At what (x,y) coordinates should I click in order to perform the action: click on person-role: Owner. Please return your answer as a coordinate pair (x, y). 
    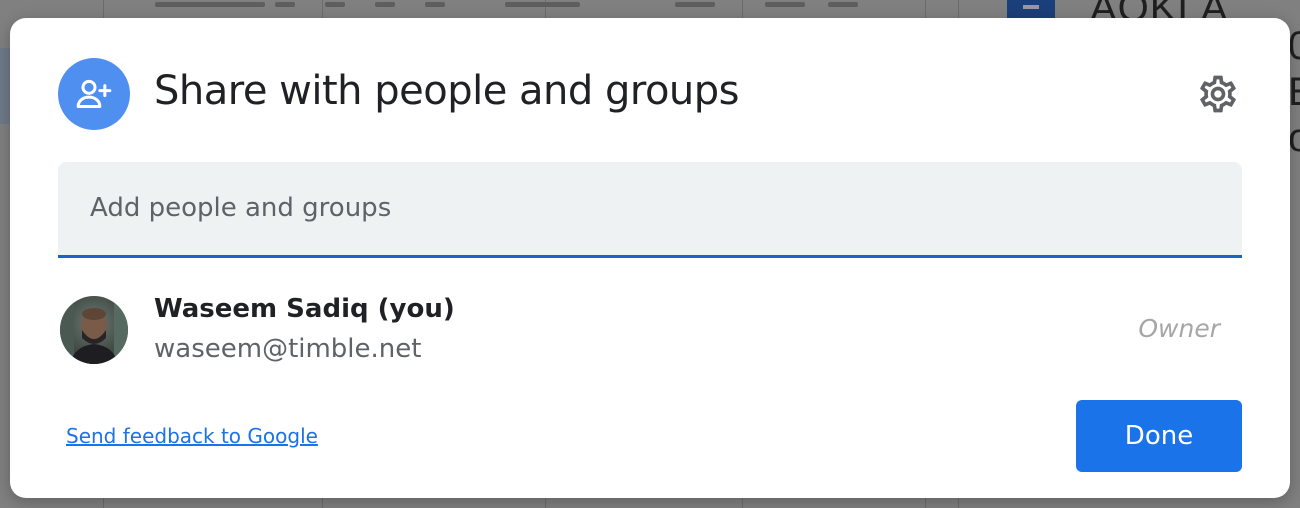
    Looking at the image, I should click on (1179, 328).